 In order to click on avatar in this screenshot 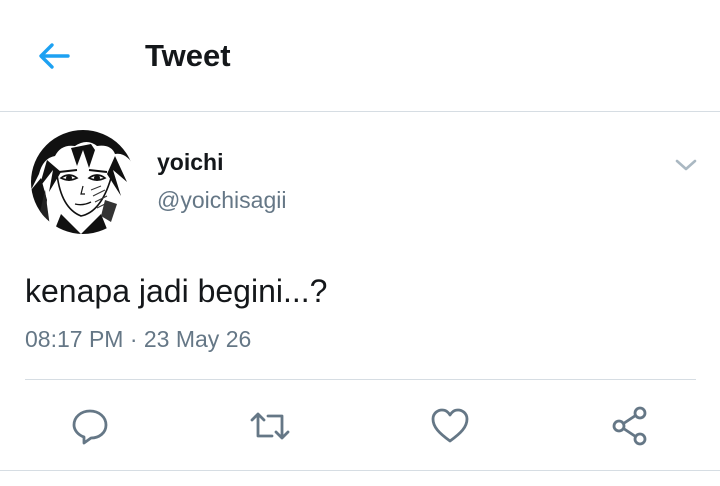, I will do `click(83, 182)`.